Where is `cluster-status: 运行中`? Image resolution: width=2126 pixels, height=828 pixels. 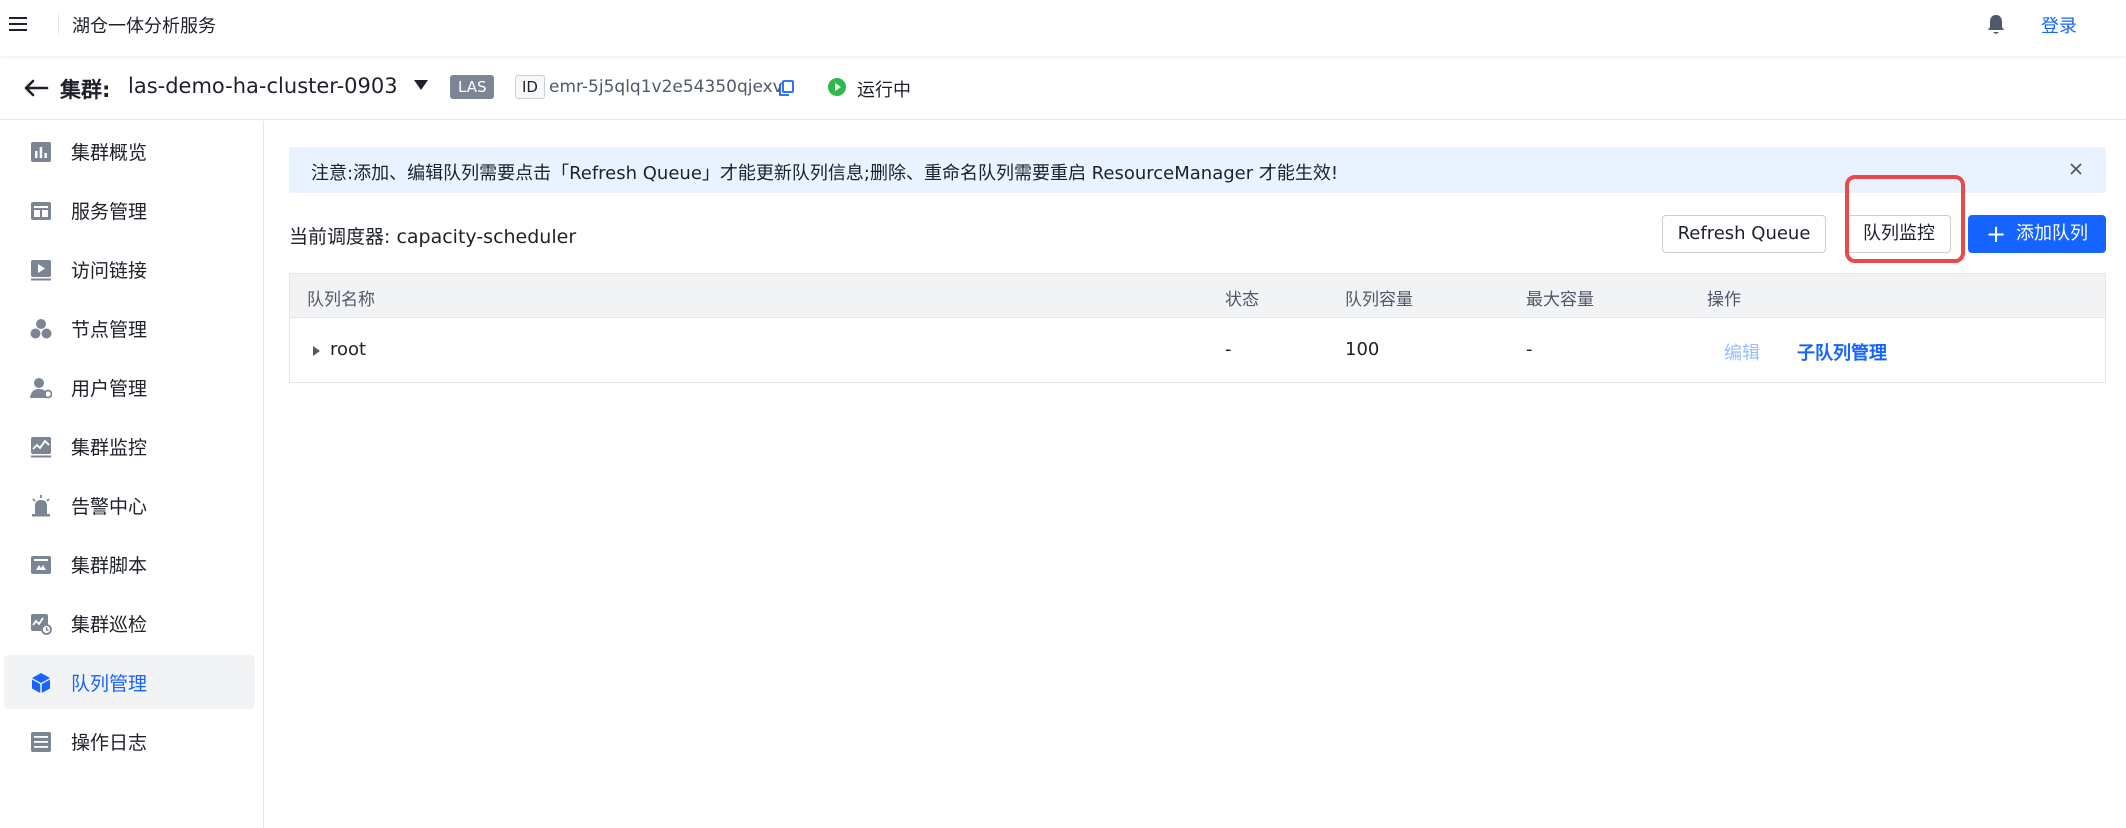
cluster-status: 运行中 is located at coordinates (884, 90).